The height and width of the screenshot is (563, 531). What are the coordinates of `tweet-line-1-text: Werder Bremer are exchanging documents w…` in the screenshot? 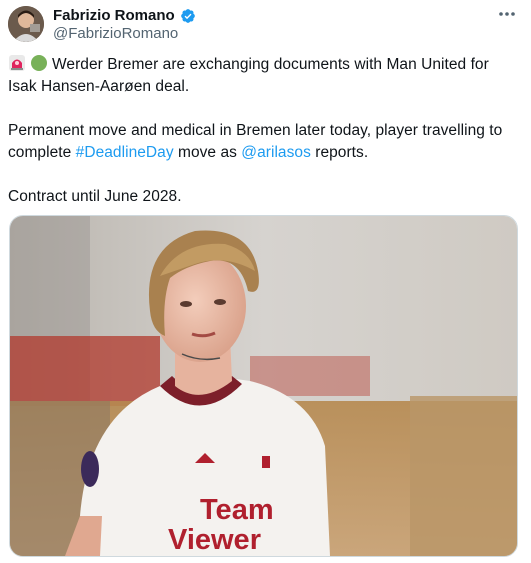 It's located at (248, 75).